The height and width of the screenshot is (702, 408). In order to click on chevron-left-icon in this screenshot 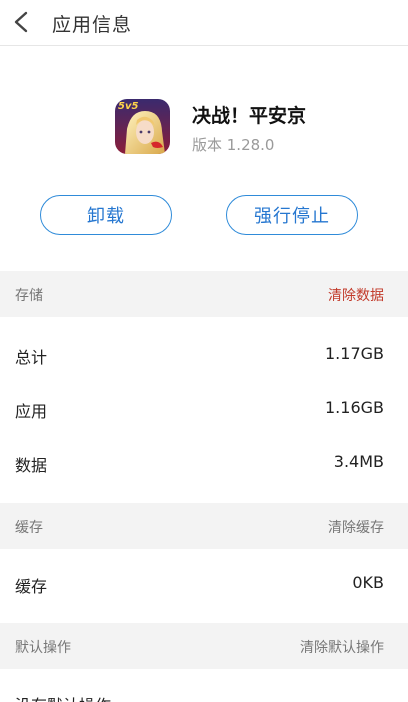, I will do `click(21, 22)`.